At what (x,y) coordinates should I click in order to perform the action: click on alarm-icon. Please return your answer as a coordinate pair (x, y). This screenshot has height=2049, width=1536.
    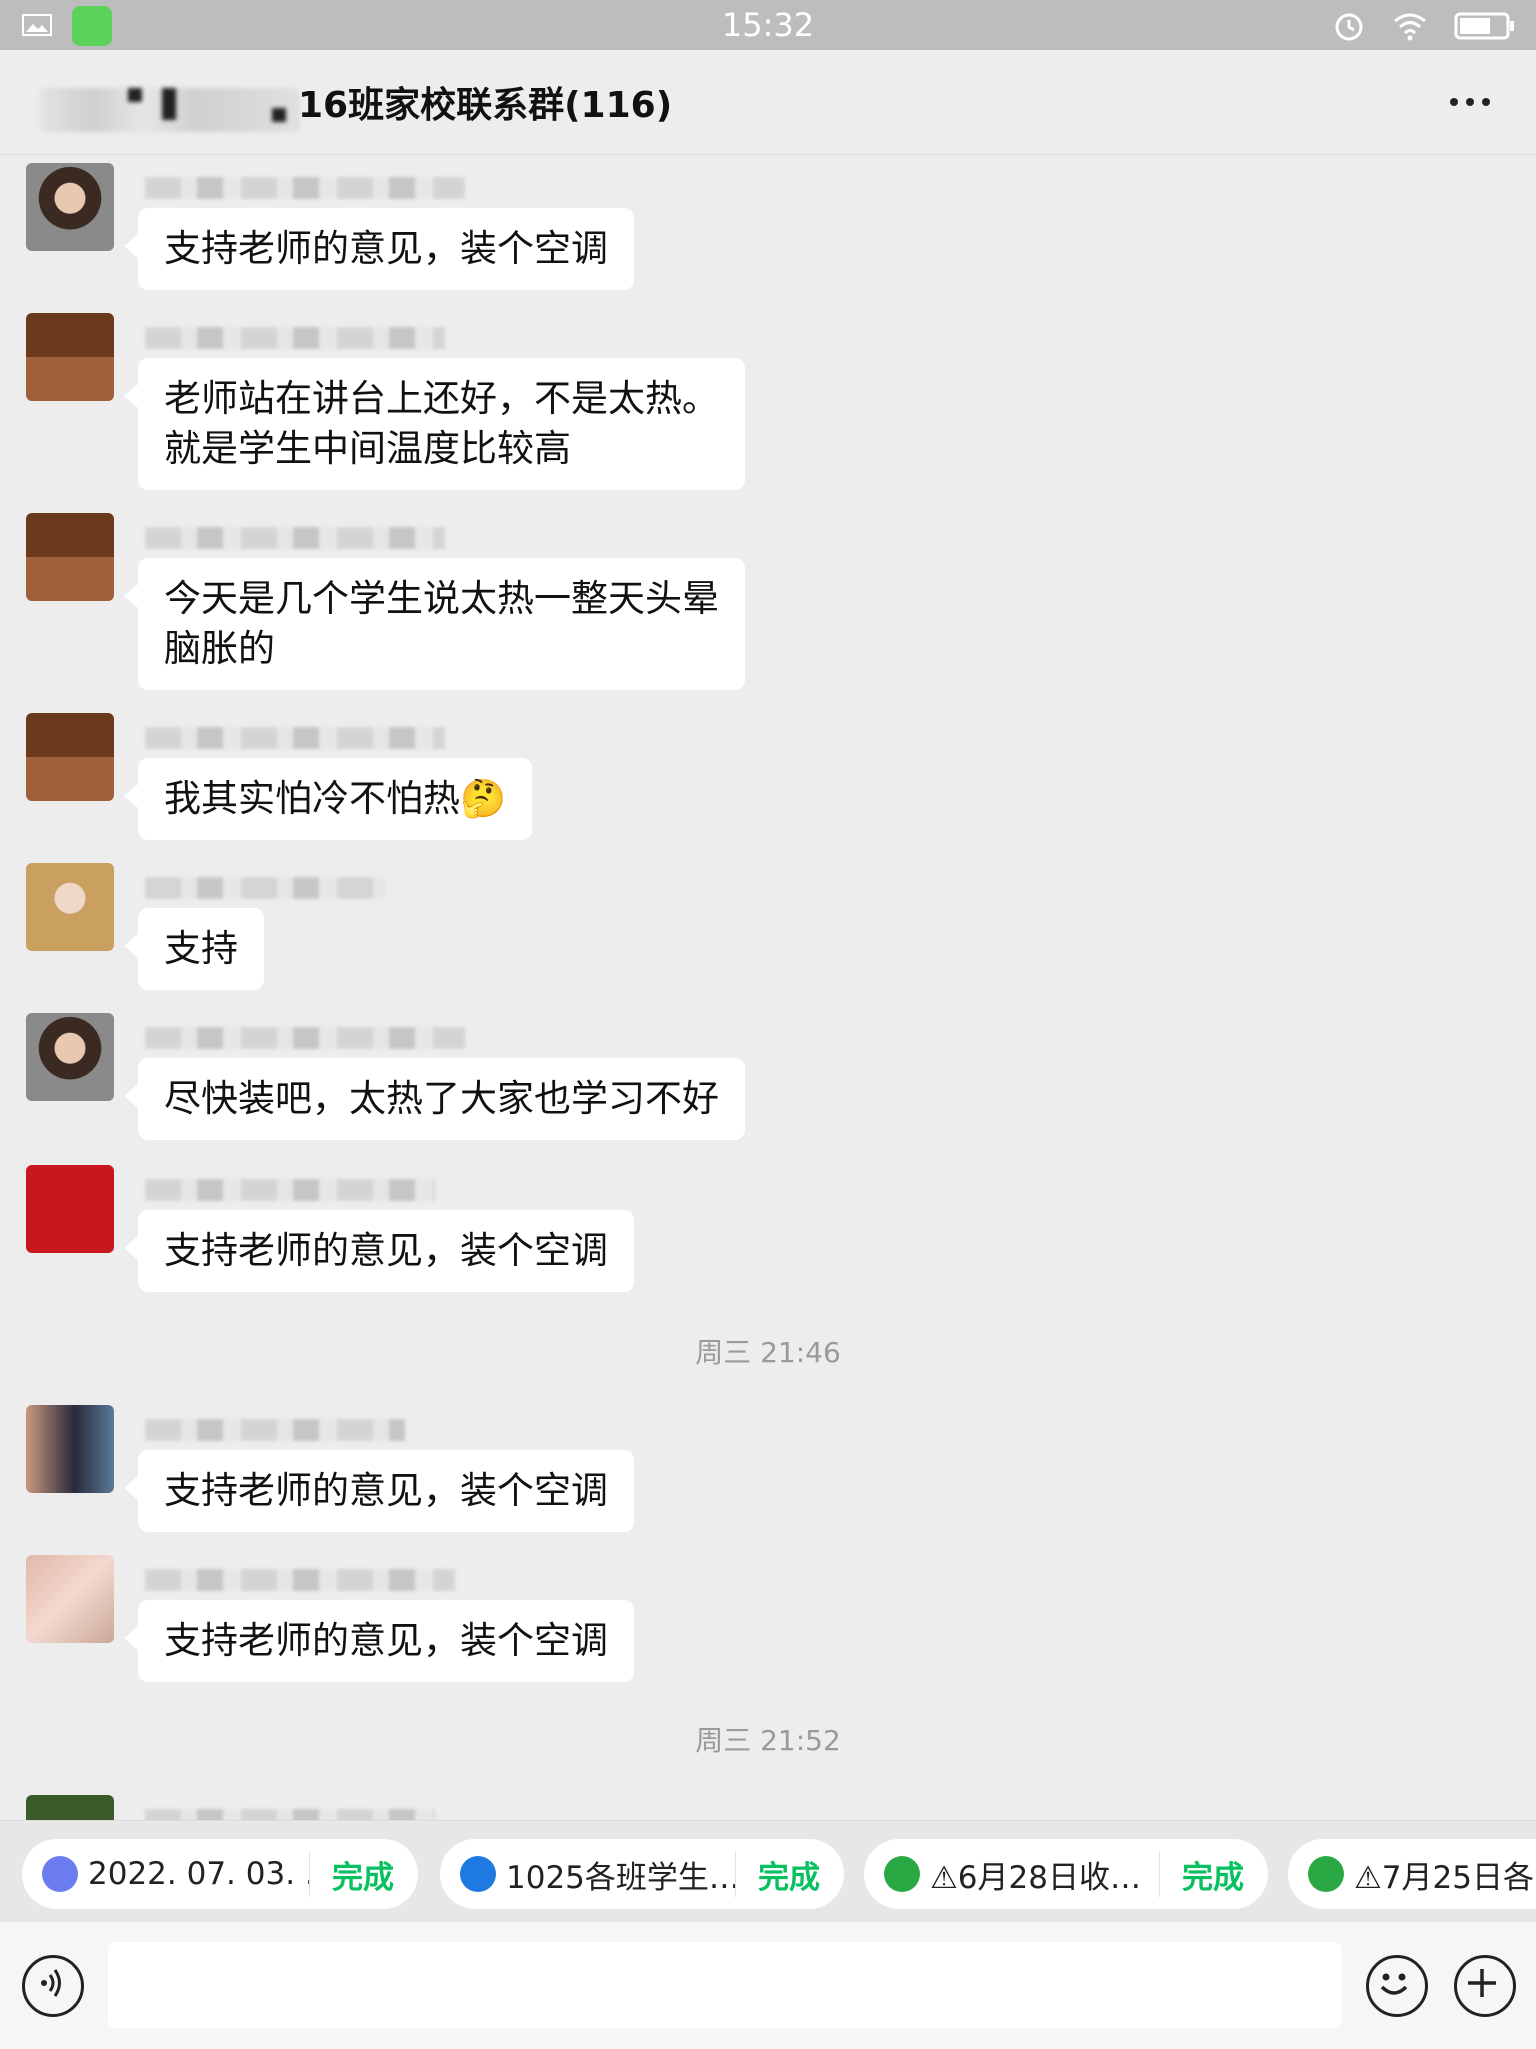
    Looking at the image, I should click on (1349, 27).